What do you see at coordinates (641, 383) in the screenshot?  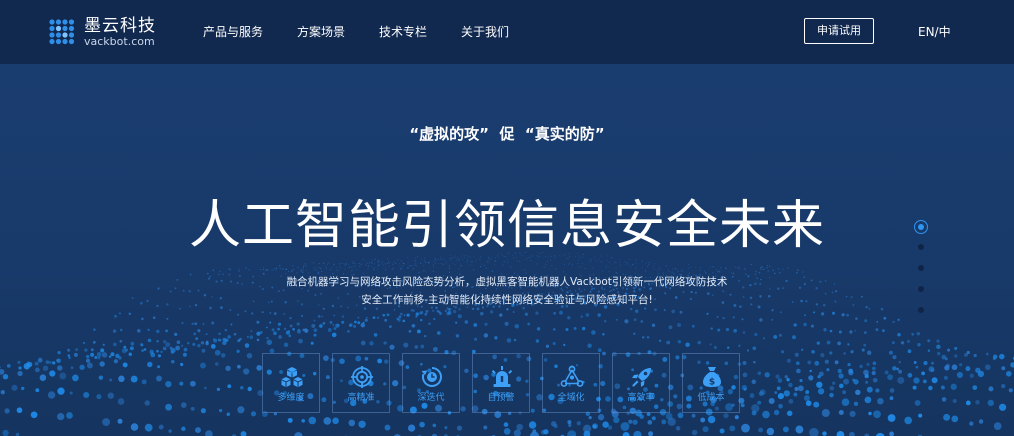 I see `feature-high-efficiency: 高效率` at bounding box center [641, 383].